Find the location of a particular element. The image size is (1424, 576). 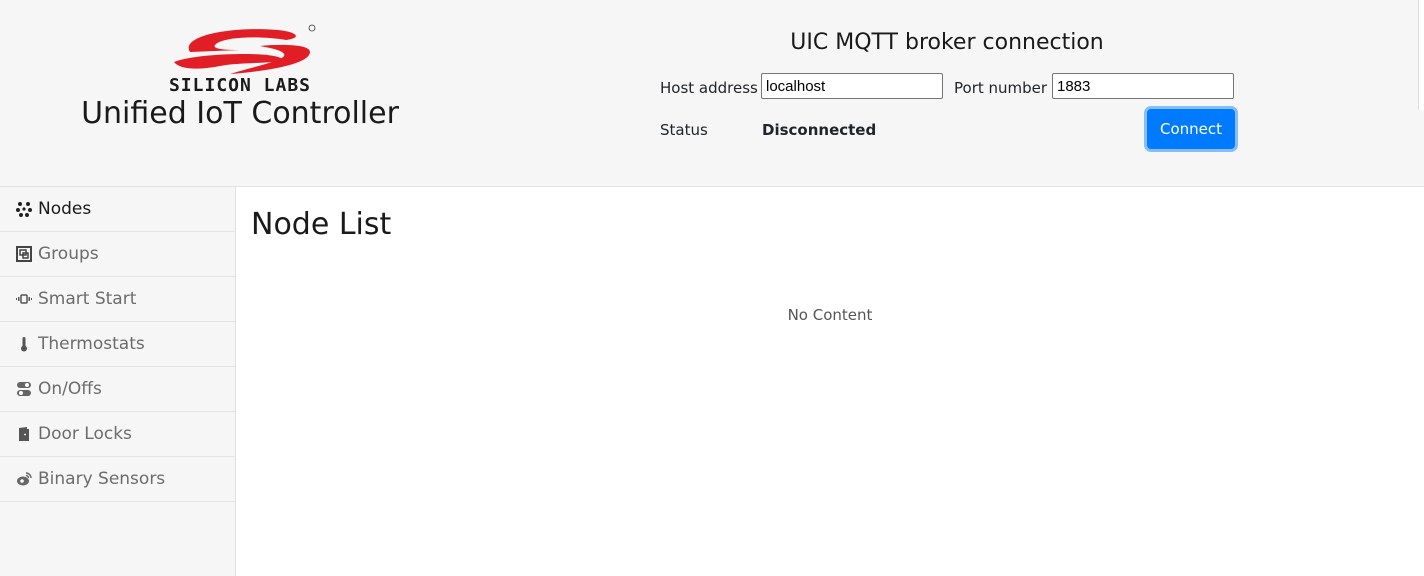

port-number-input is located at coordinates (1143, 86).